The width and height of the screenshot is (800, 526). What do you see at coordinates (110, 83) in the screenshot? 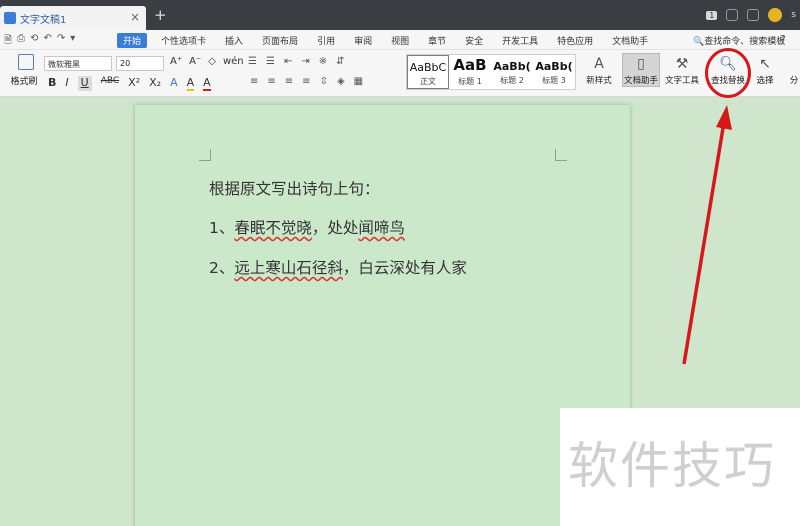
I see `strikethrough-button: ABC` at bounding box center [110, 83].